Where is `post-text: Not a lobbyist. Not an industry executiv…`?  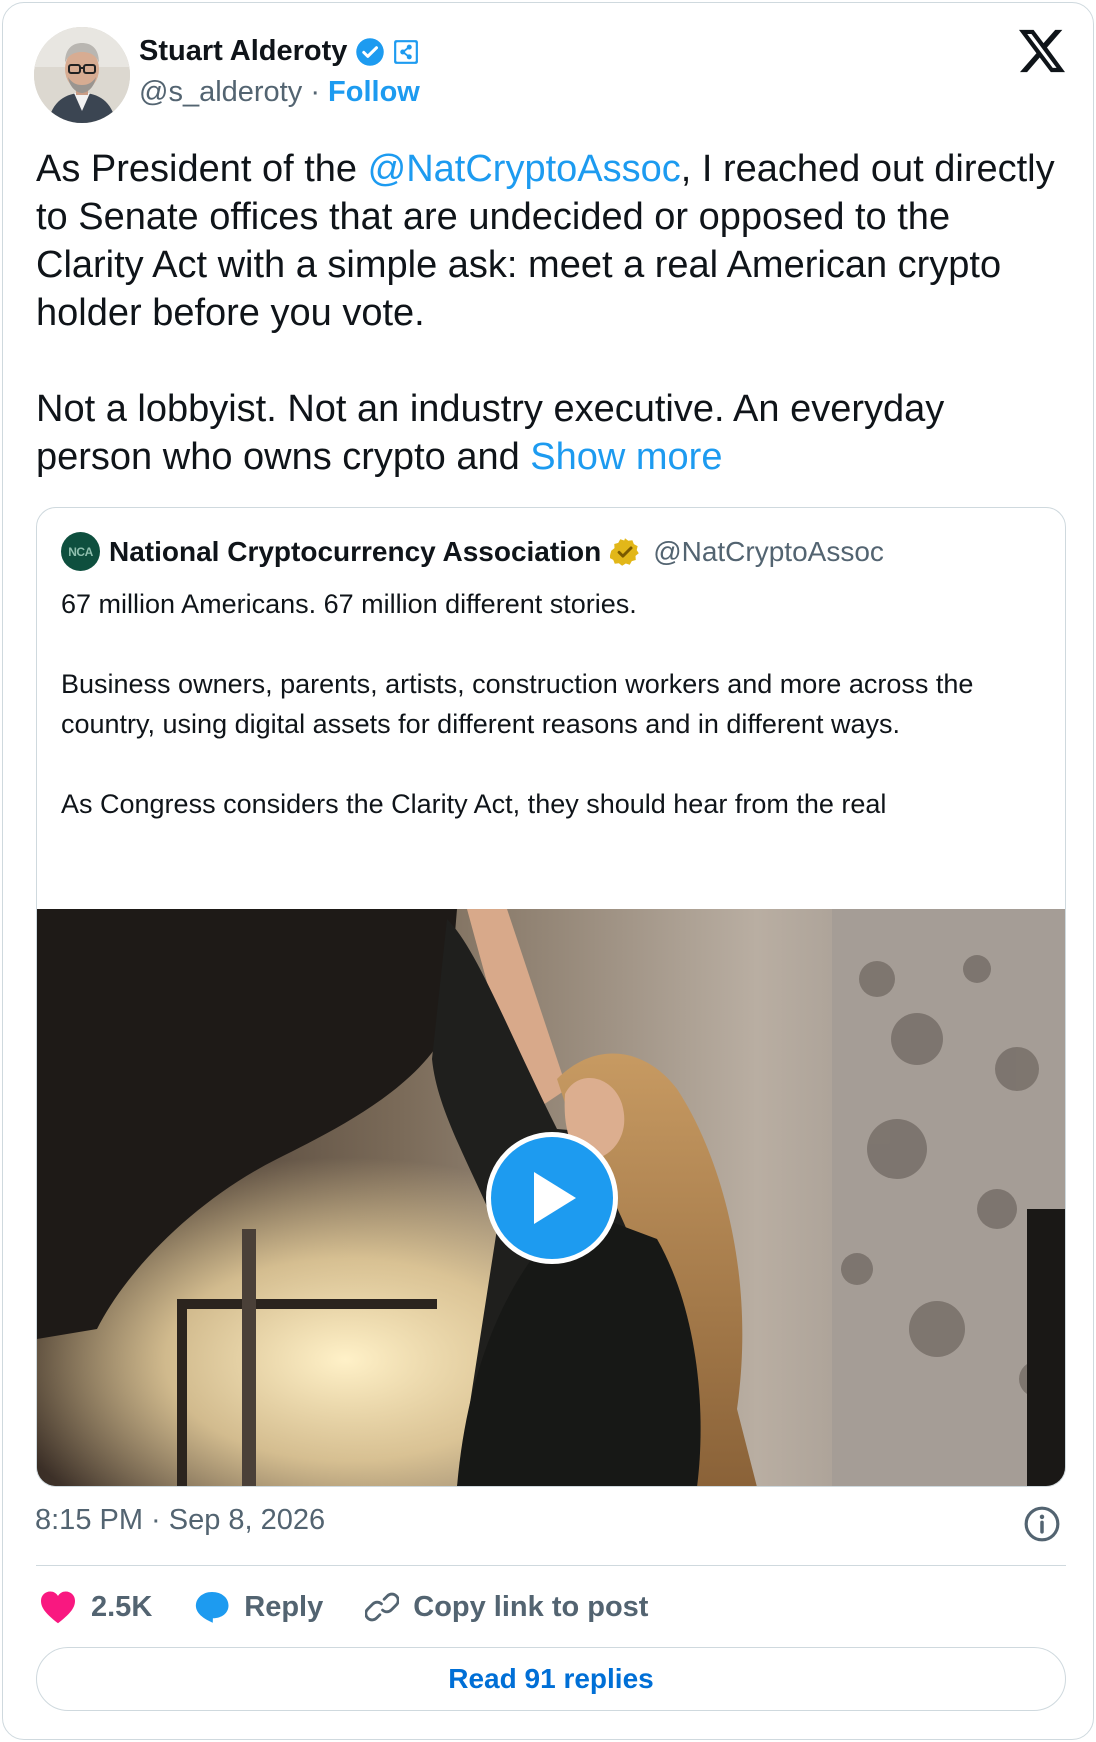
post-text: Not a lobbyist. Not an industry executiv… is located at coordinates (490, 433).